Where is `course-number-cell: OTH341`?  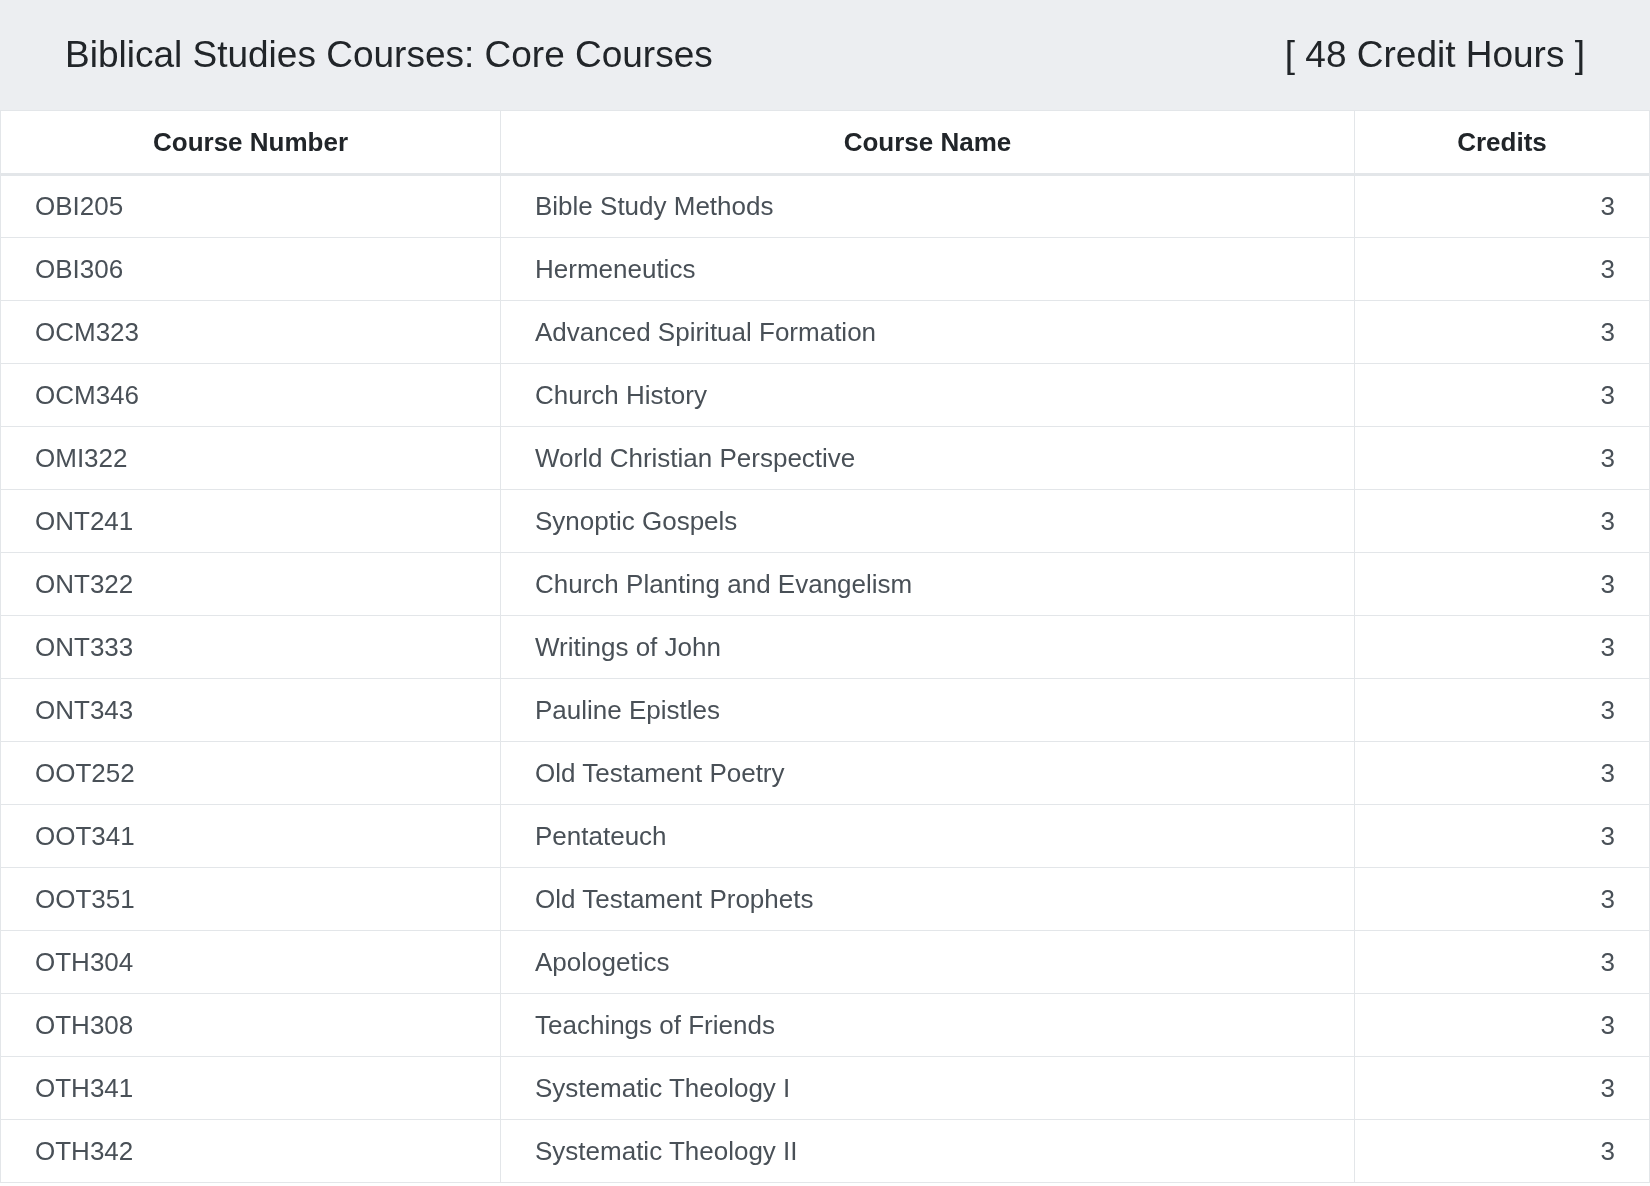 course-number-cell: OTH341 is located at coordinates (250, 1088).